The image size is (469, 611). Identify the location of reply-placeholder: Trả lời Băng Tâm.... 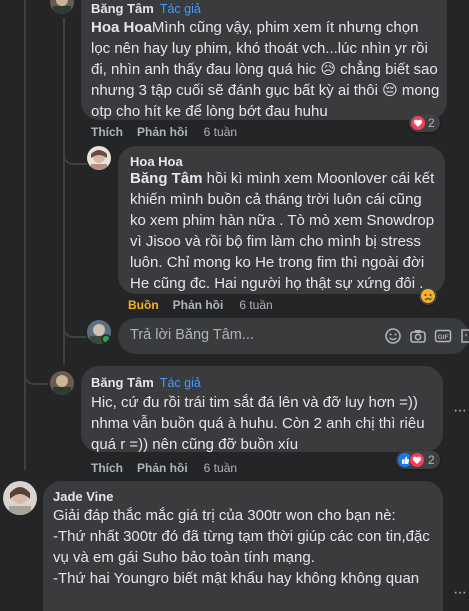
(192, 335).